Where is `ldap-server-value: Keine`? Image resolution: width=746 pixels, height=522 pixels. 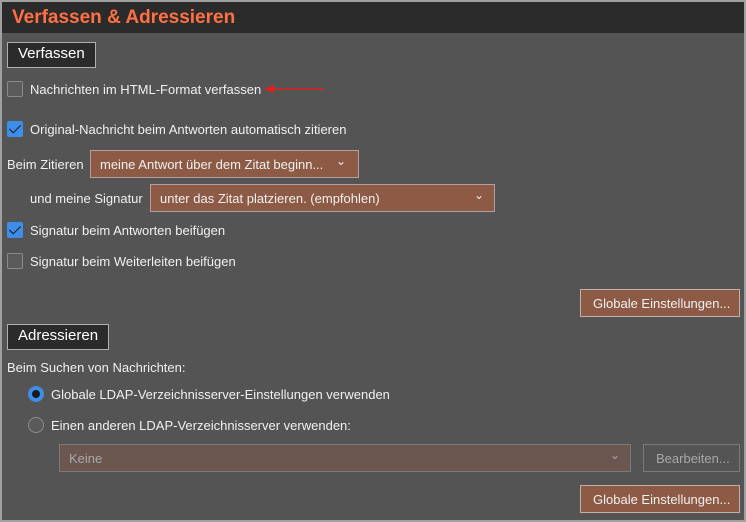
ldap-server-value: Keine is located at coordinates (86, 458).